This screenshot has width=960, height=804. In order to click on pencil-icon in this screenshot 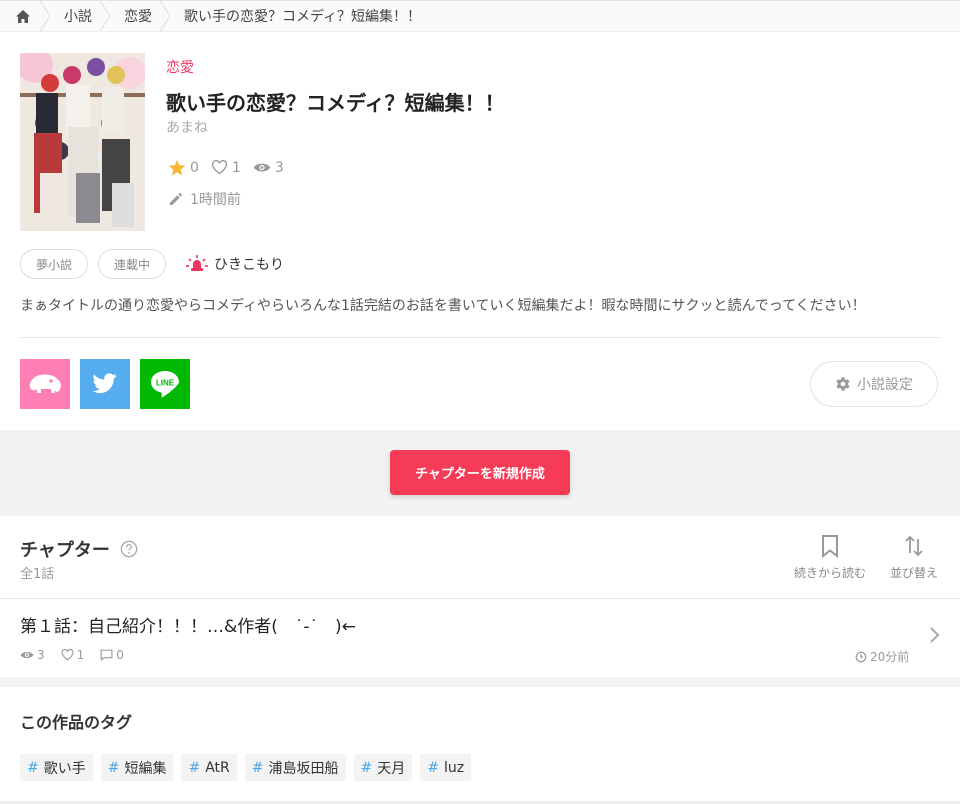, I will do `click(176, 199)`.